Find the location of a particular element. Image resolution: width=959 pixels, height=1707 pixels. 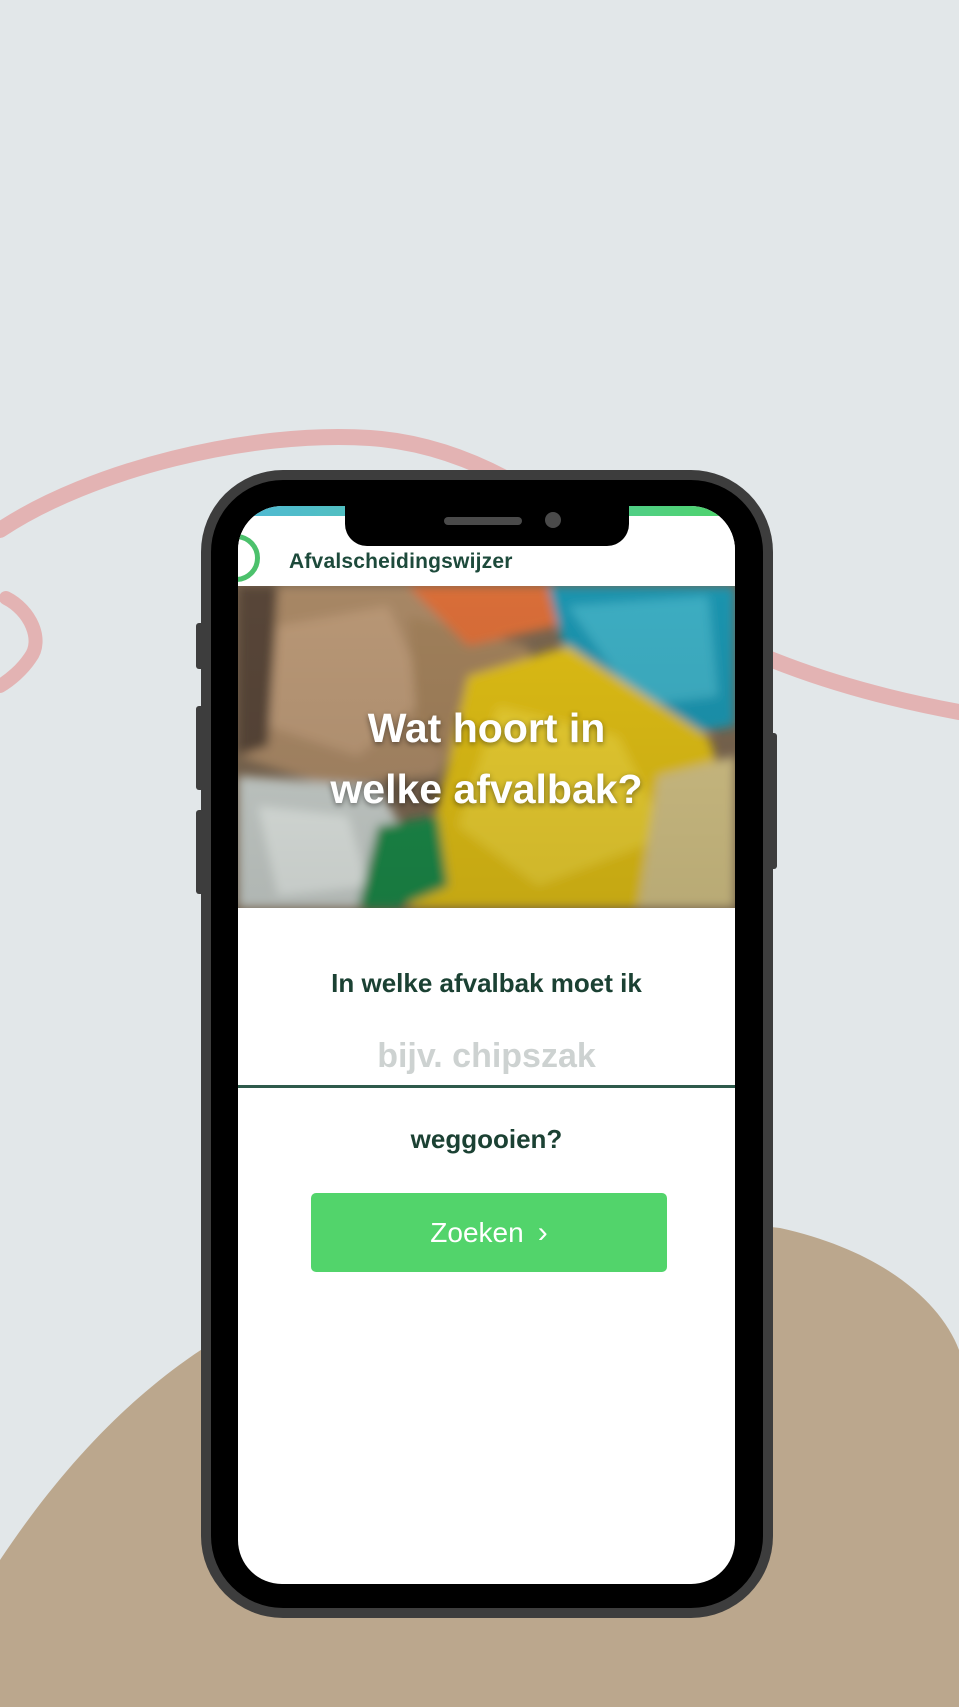

volume-down-button is located at coordinates (200, 852).